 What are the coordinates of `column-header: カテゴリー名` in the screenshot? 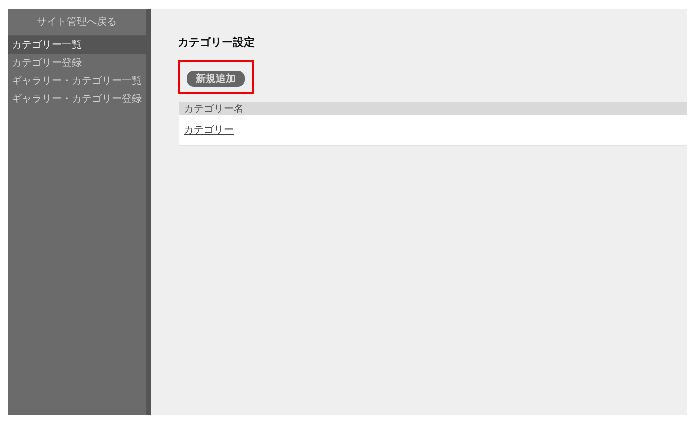 It's located at (433, 108).